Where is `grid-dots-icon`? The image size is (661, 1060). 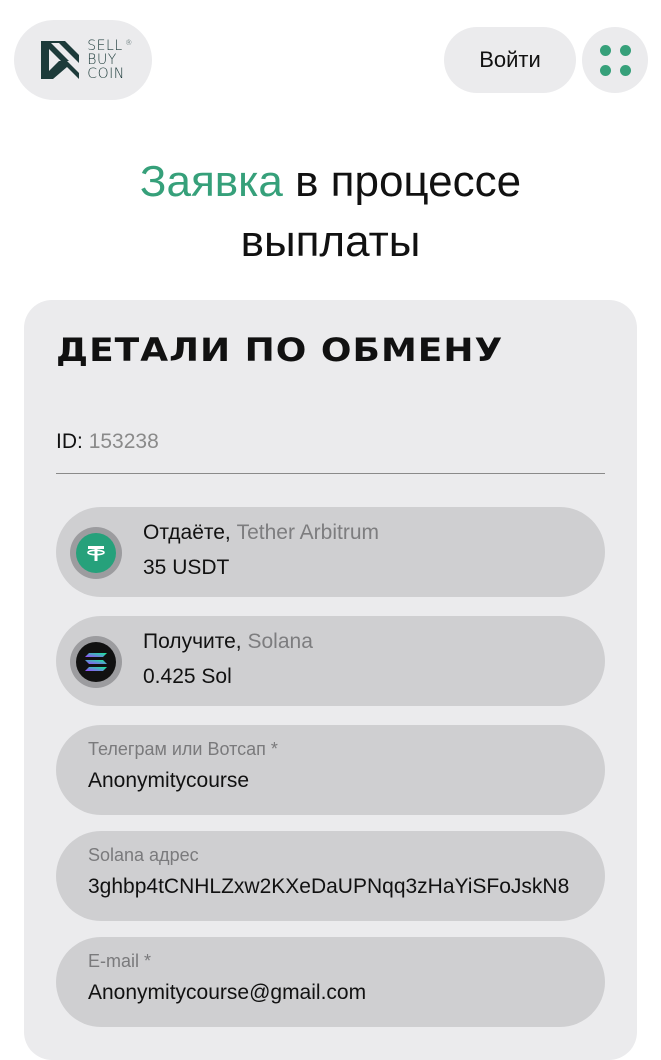 grid-dots-icon is located at coordinates (615, 60).